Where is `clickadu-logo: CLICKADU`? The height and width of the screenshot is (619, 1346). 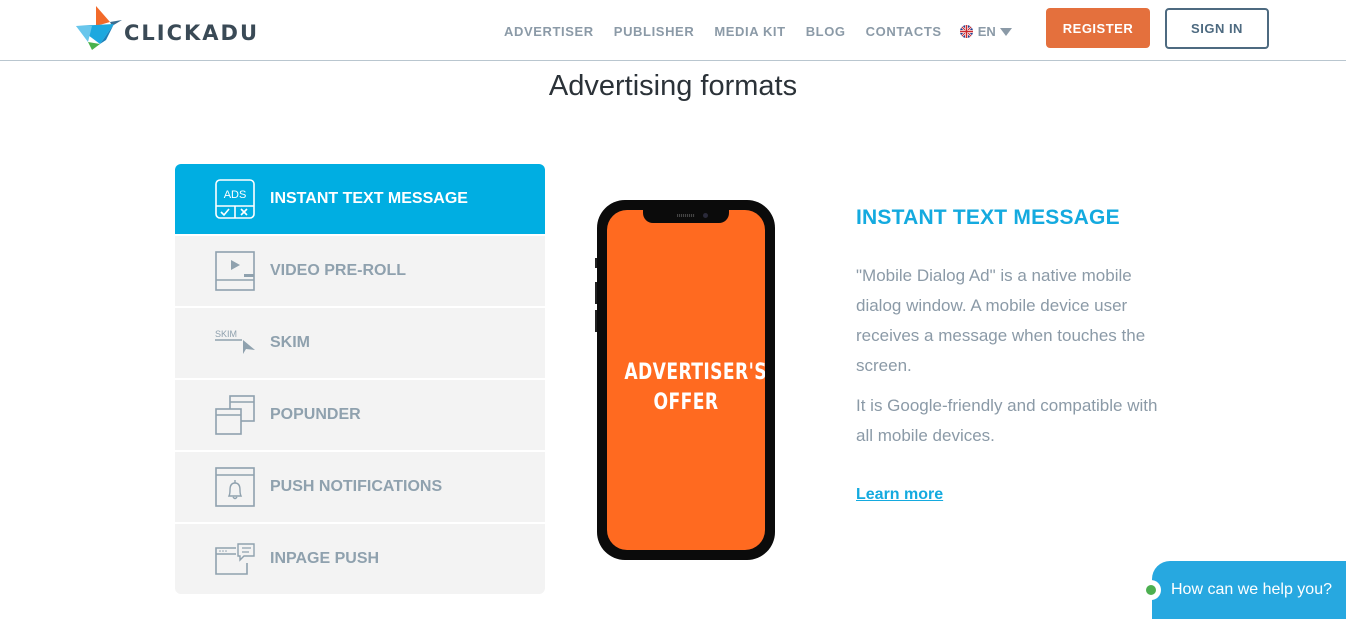 clickadu-logo: CLICKADU is located at coordinates (166, 27).